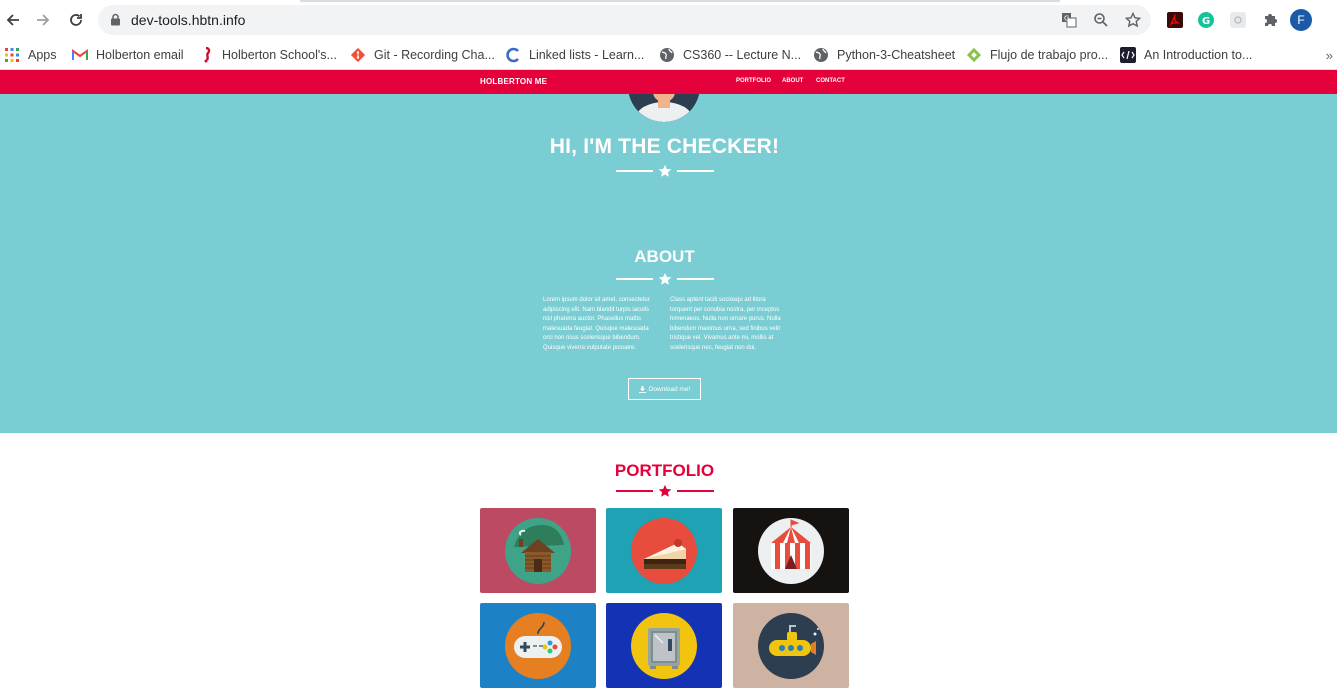 This screenshot has height=696, width=1337. What do you see at coordinates (664, 470) in the screenshot?
I see `portfolio-heading: PORTFOLIO` at bounding box center [664, 470].